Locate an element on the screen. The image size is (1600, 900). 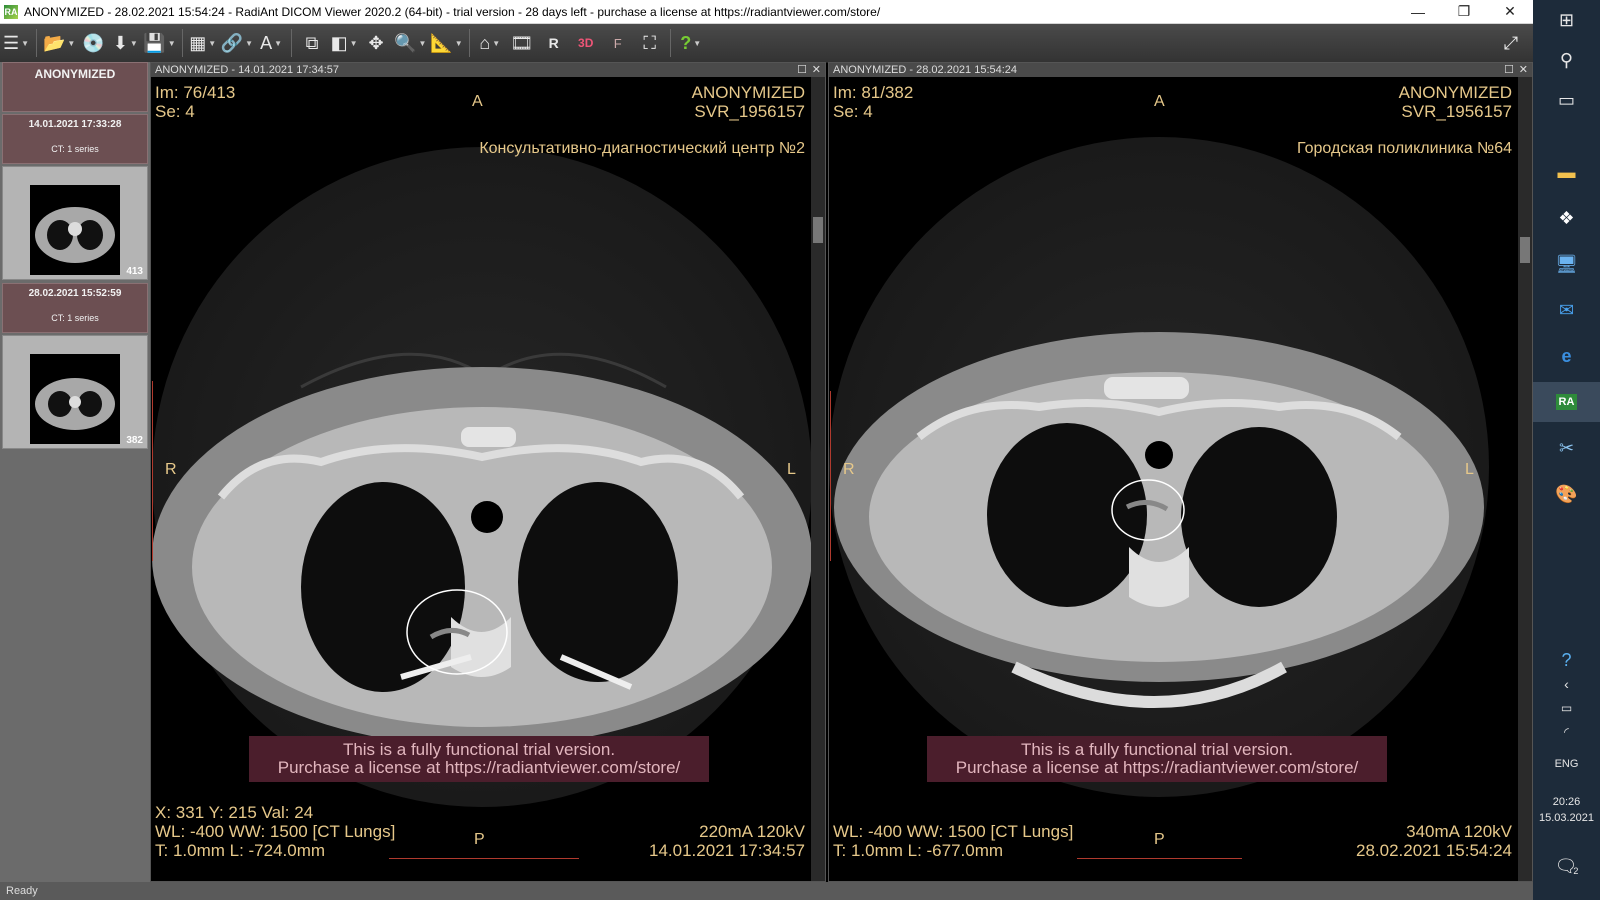
taskbar-radiant: RA is located at coordinates (1566, 402).